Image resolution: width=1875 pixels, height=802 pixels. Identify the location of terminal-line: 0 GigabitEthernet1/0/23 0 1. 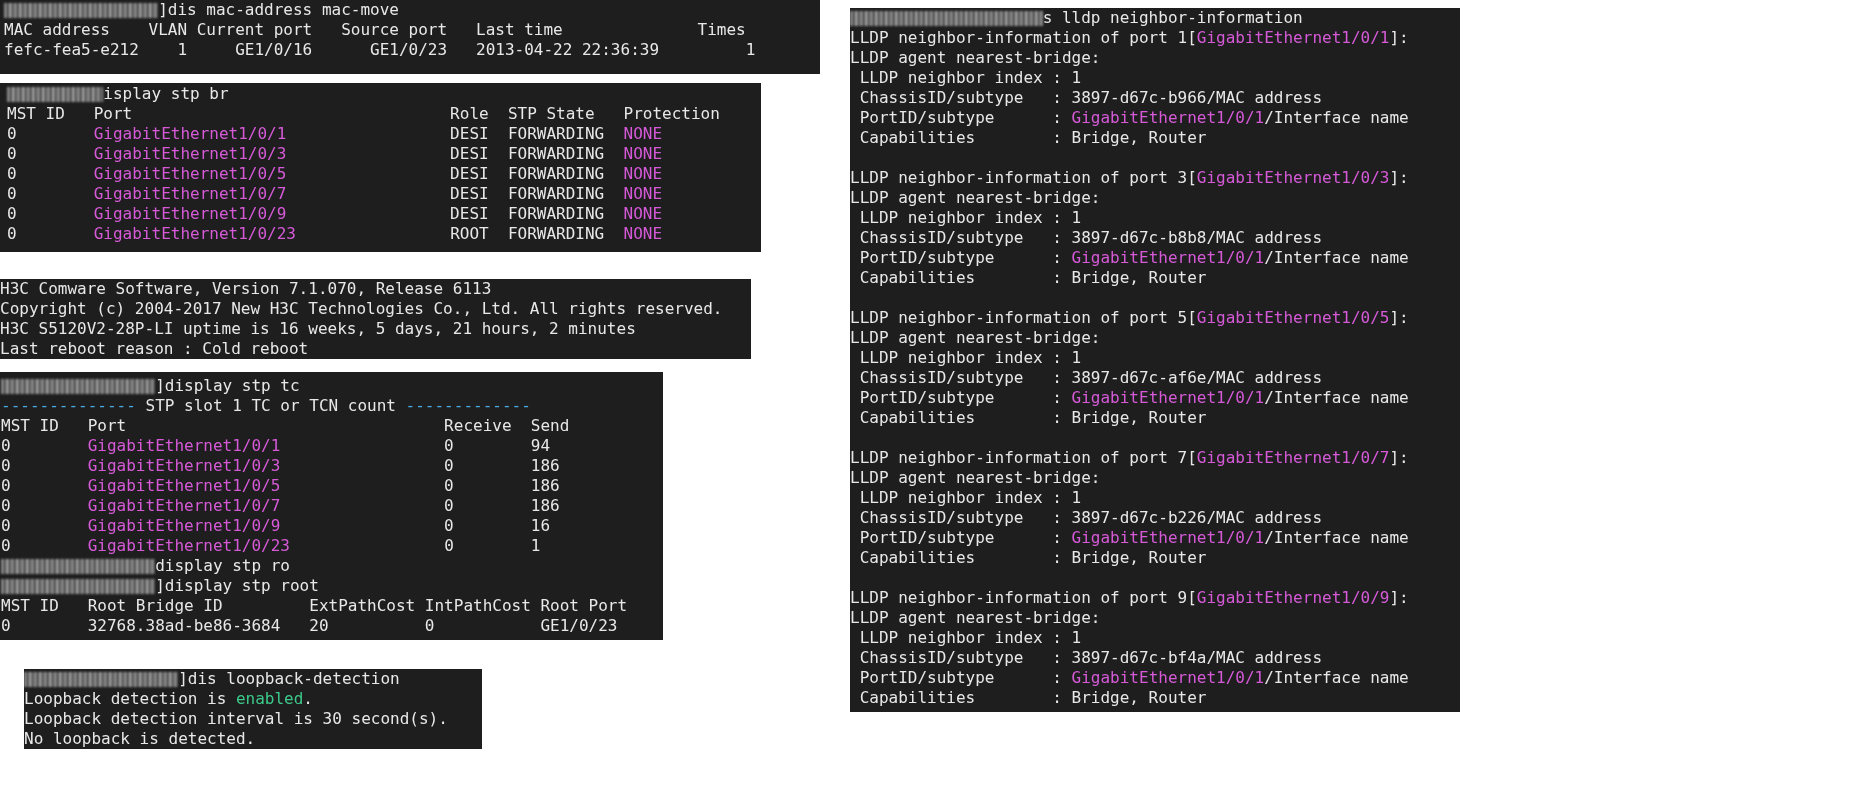
(271, 546).